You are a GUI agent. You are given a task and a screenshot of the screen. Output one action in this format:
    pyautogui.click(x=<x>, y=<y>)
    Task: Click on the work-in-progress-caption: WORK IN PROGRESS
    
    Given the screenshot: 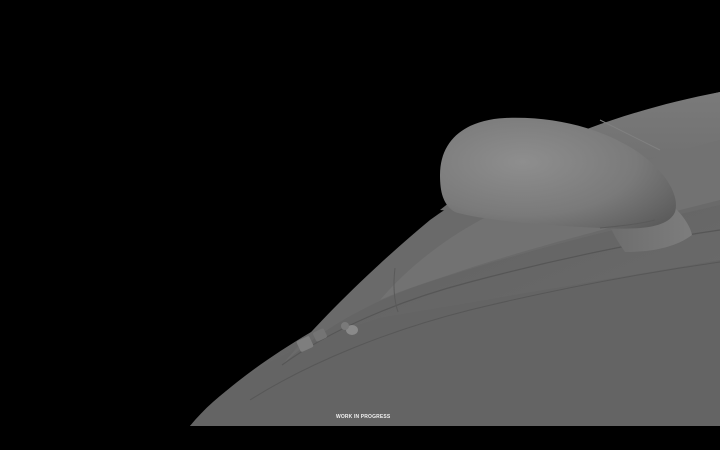 What is the action you would take?
    pyautogui.click(x=363, y=417)
    